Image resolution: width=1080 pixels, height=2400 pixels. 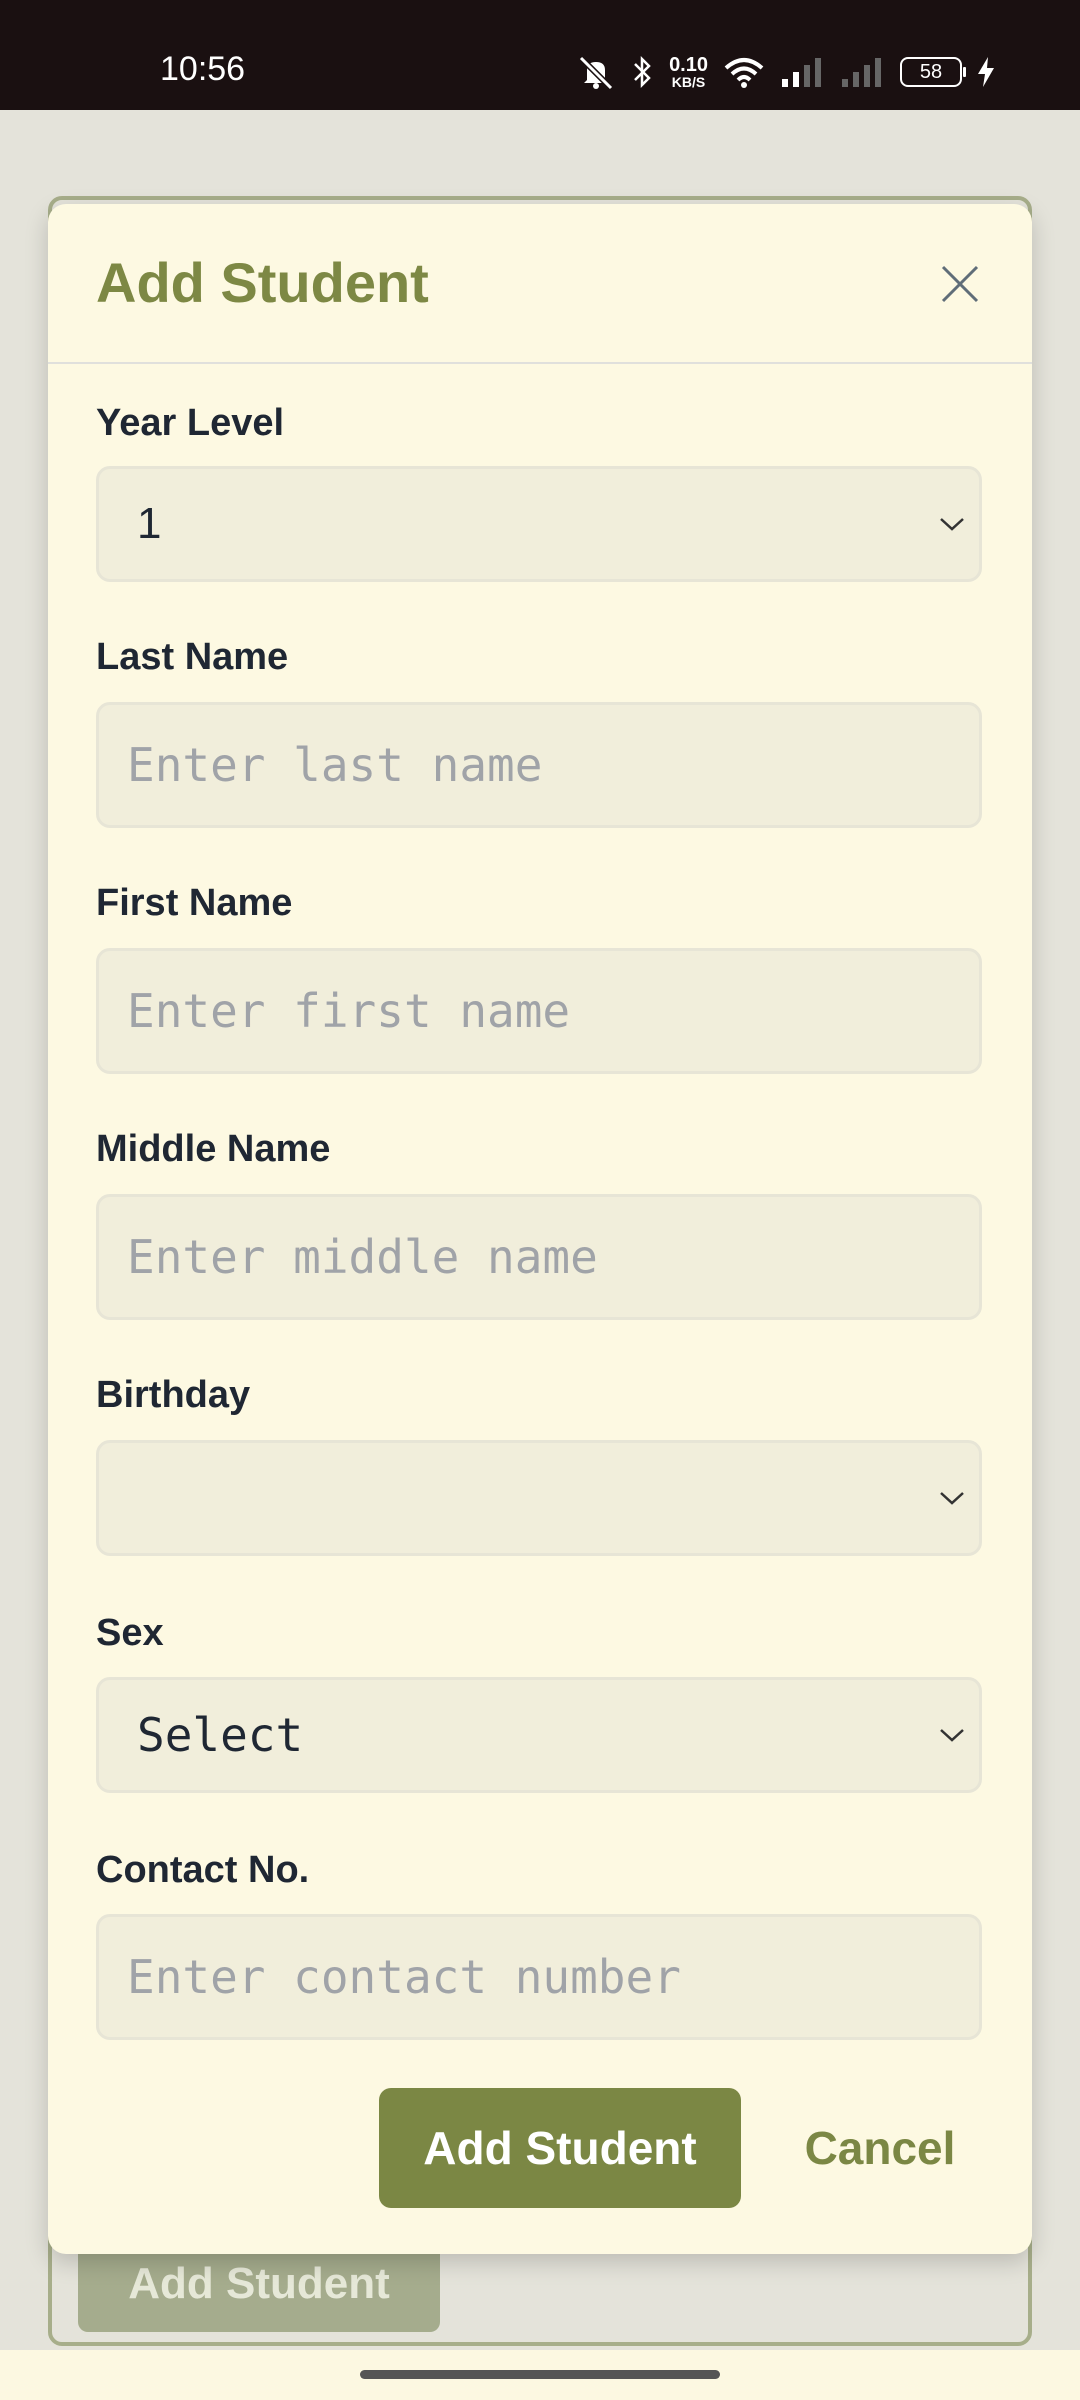 I want to click on contact-label: Contact No., so click(x=203, y=1870).